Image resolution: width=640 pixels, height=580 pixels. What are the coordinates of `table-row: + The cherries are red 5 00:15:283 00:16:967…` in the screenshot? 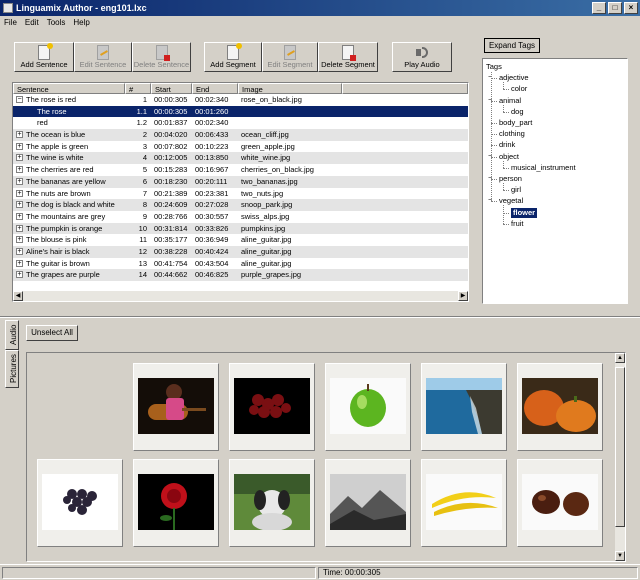 It's located at (240, 170).